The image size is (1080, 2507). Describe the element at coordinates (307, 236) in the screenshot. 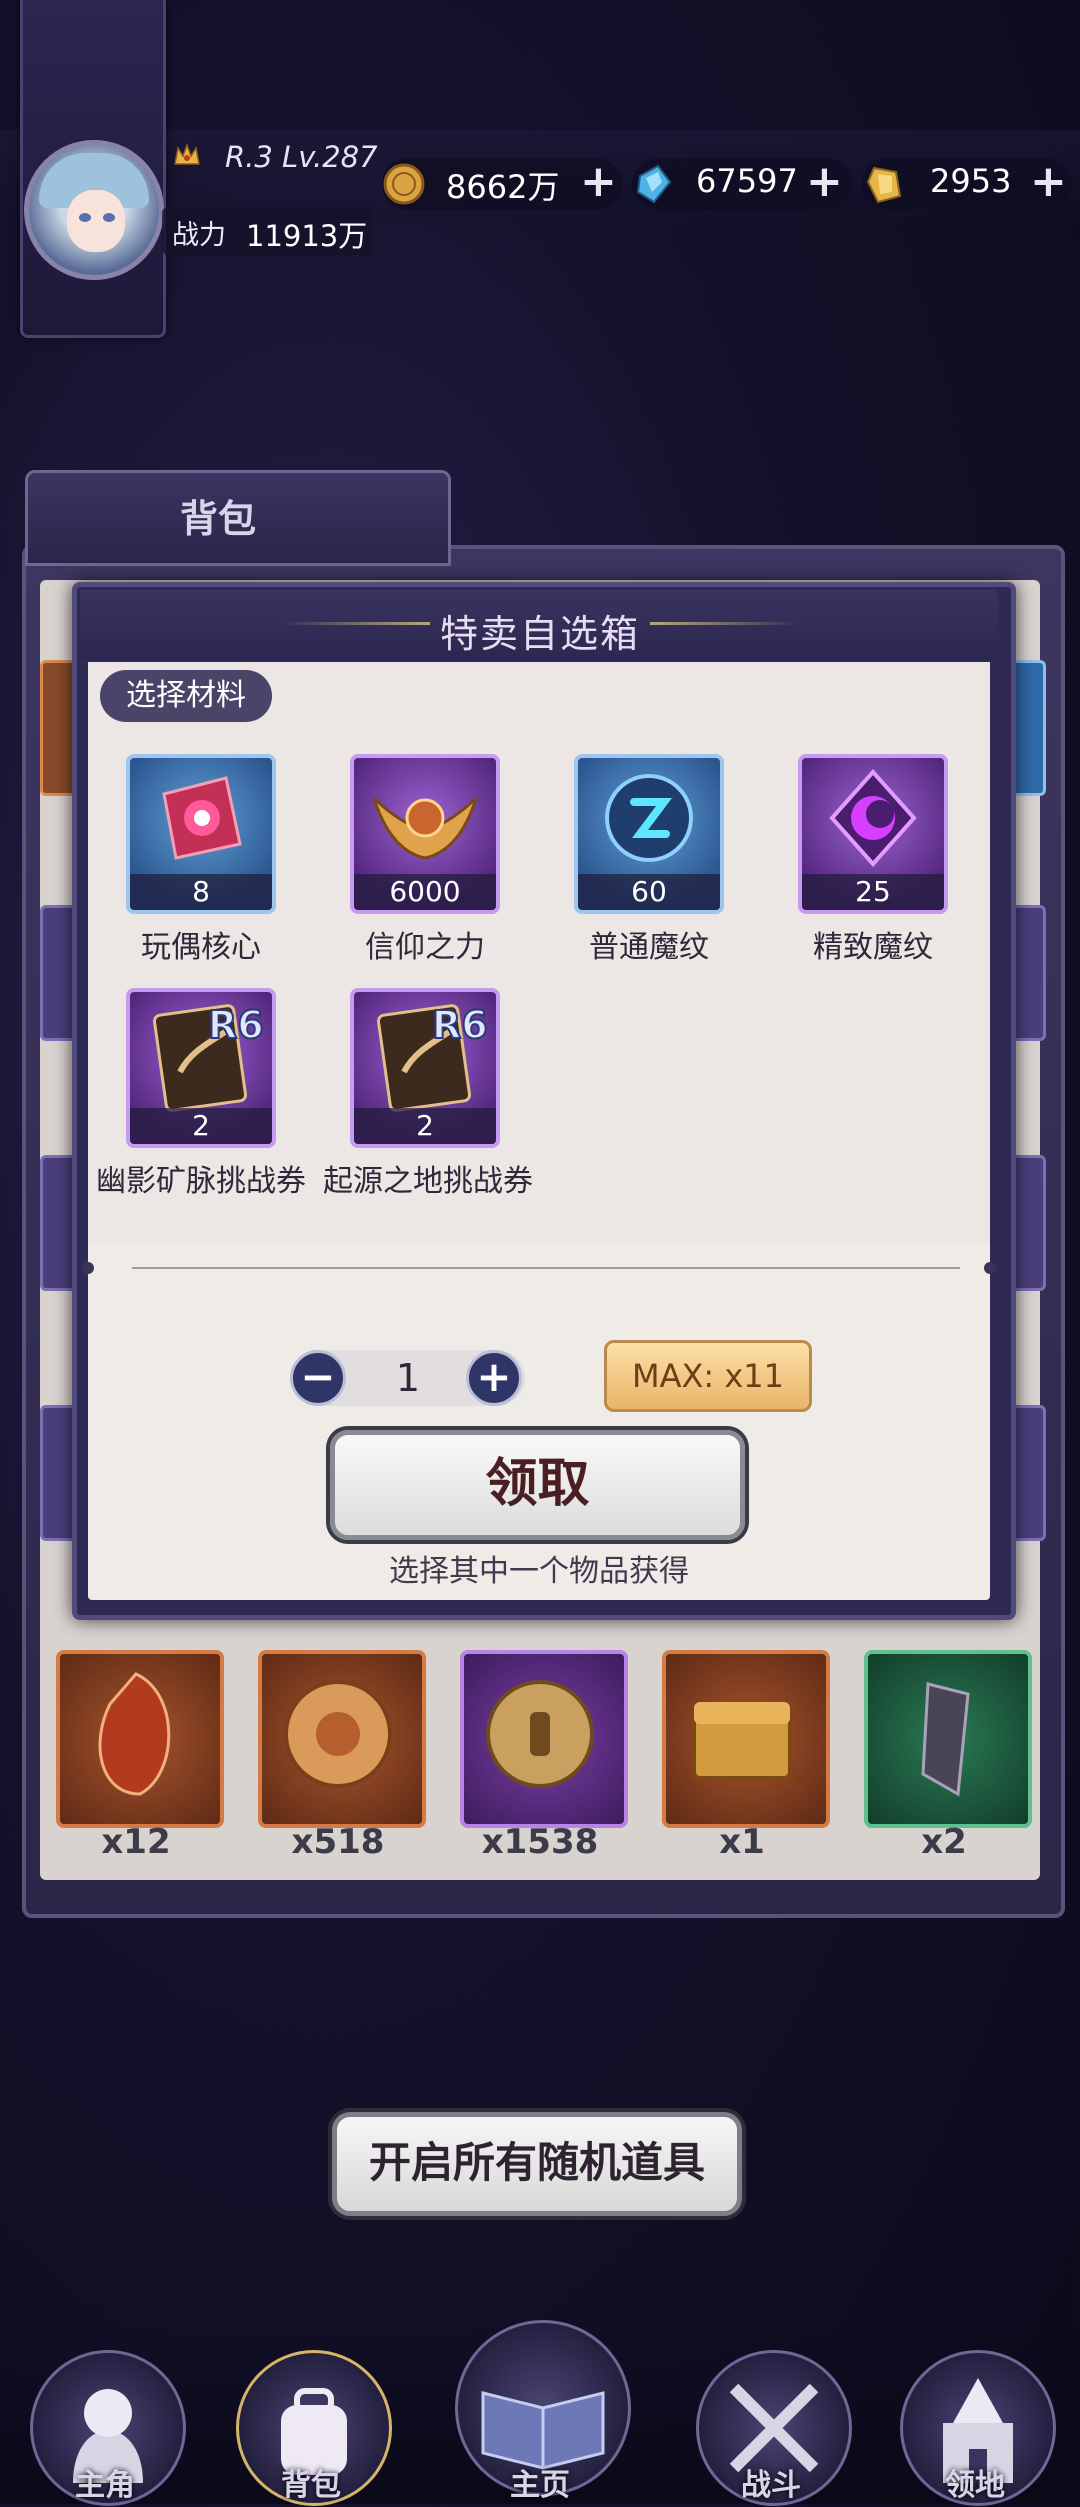

I see `power-value: 11913万` at that location.